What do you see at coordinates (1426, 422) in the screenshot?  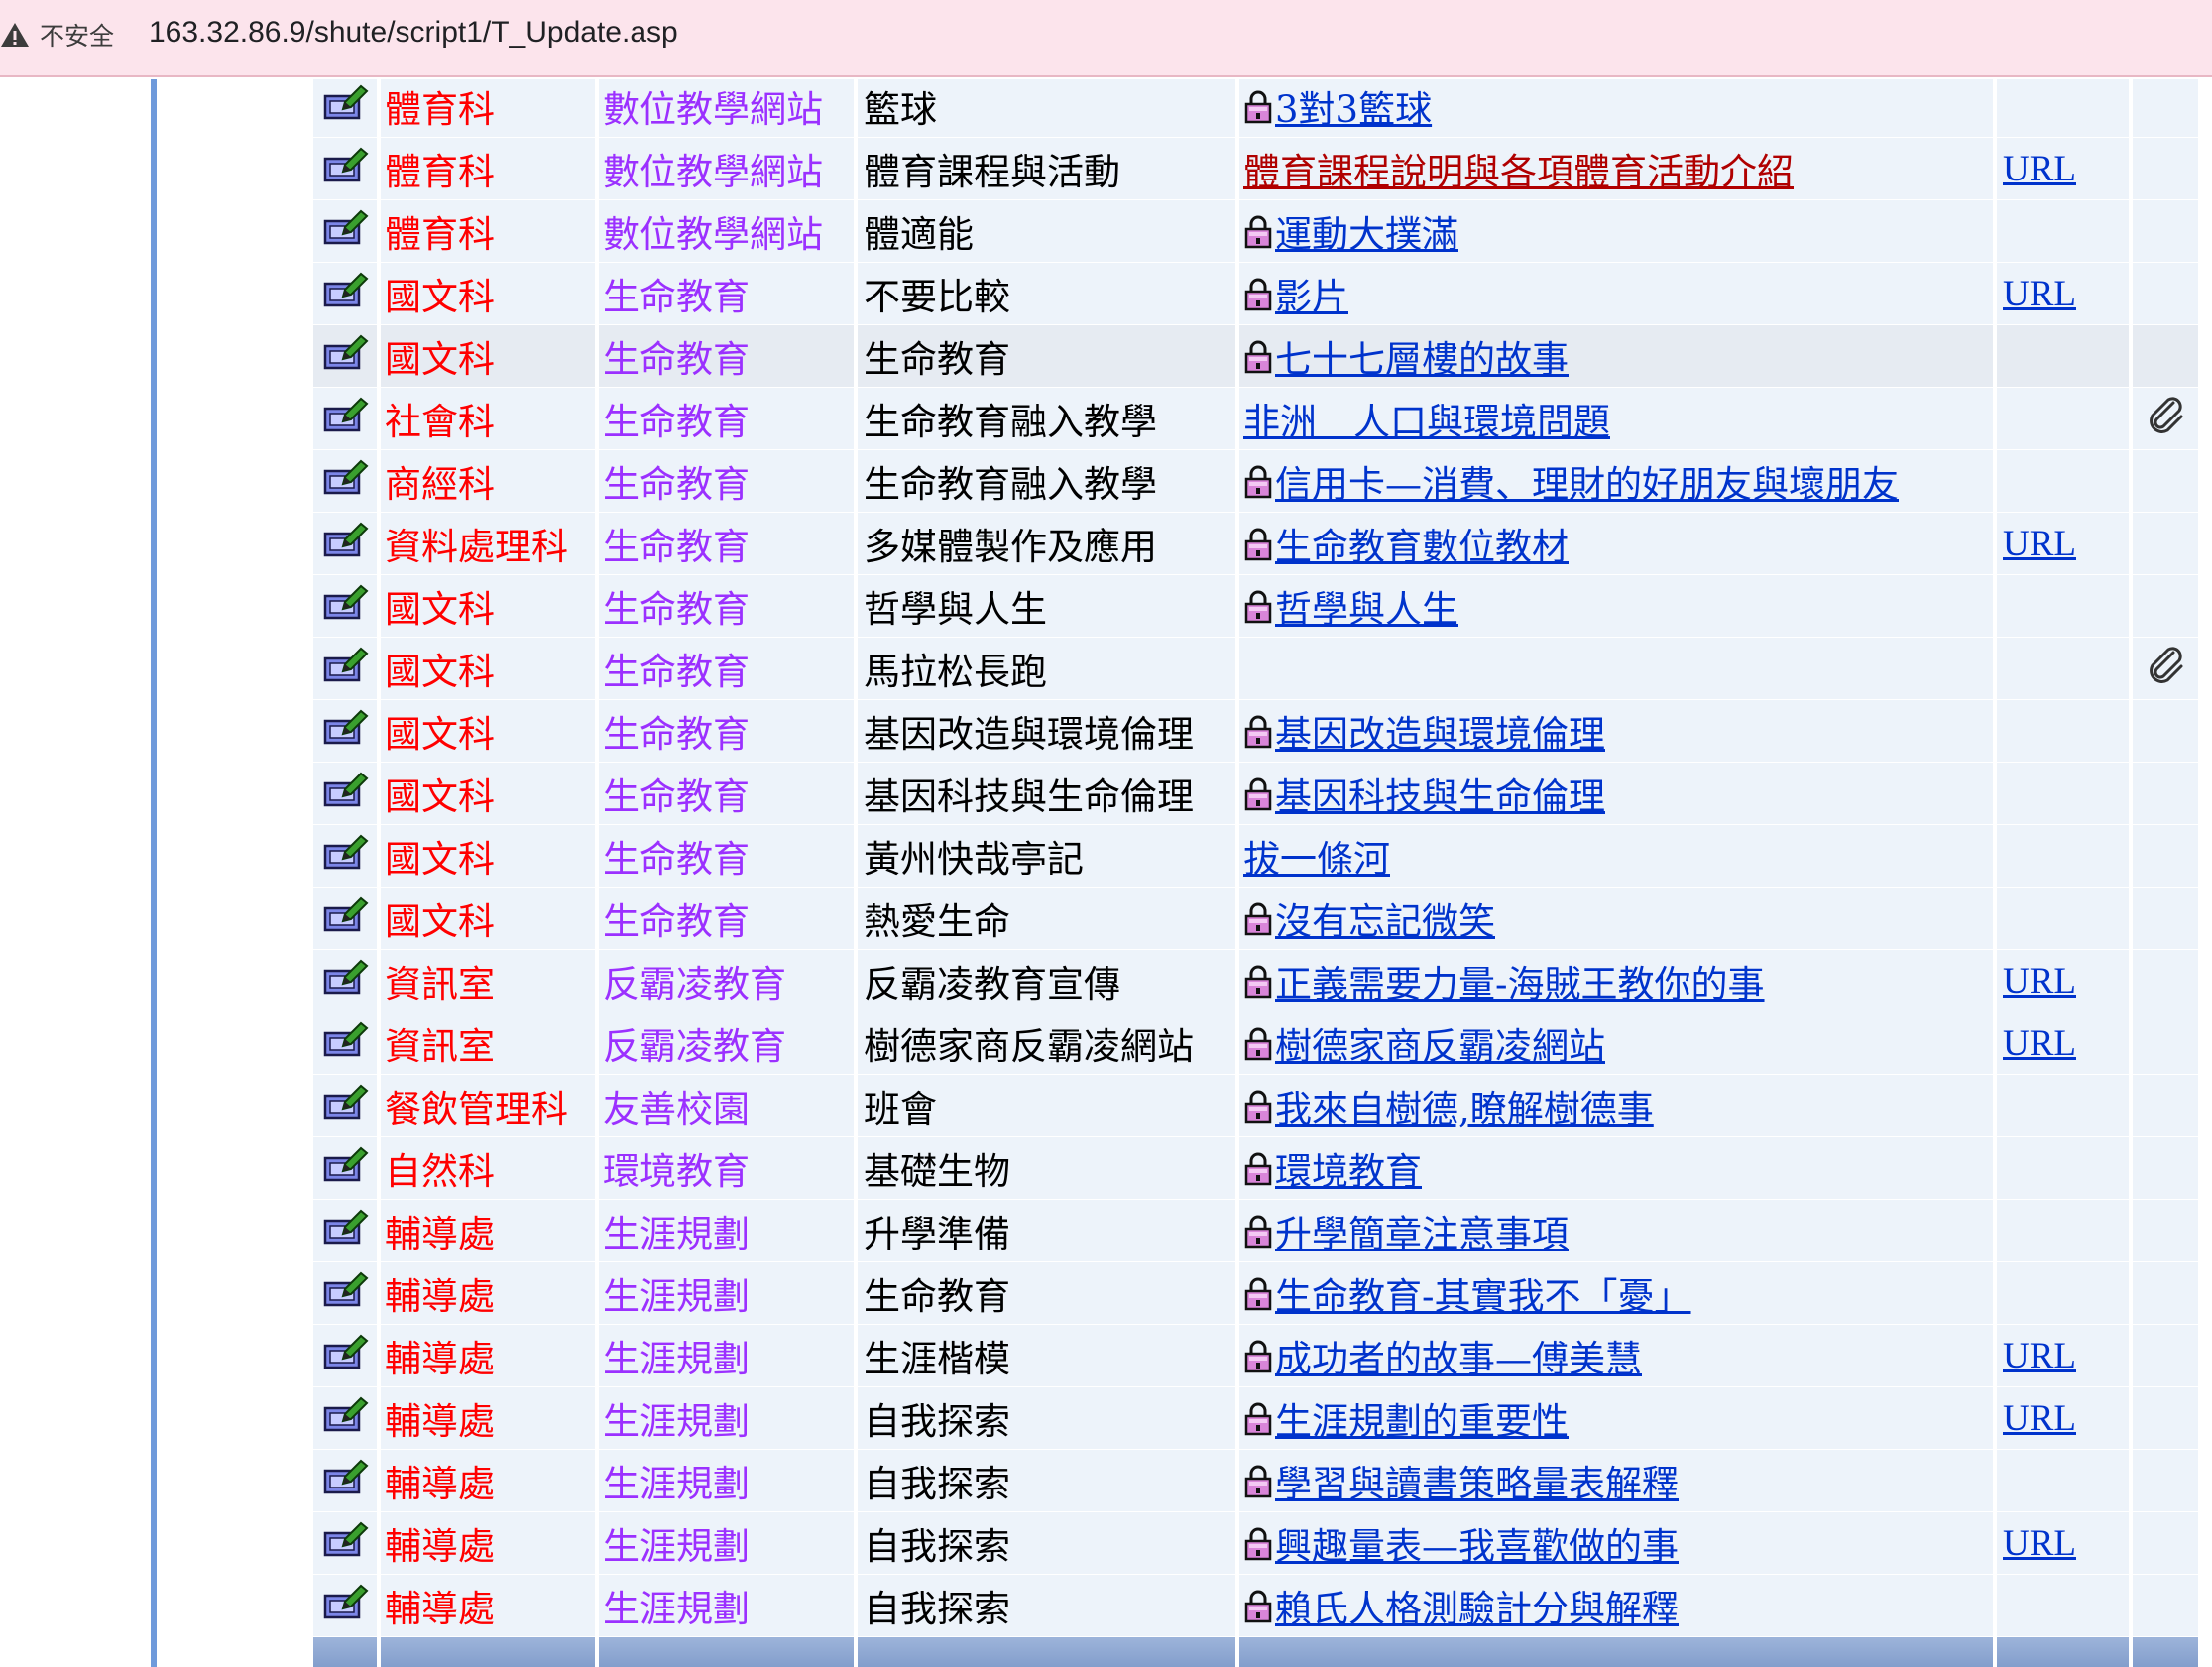 I see `resource-link: 非洲 人口與環境問題` at bounding box center [1426, 422].